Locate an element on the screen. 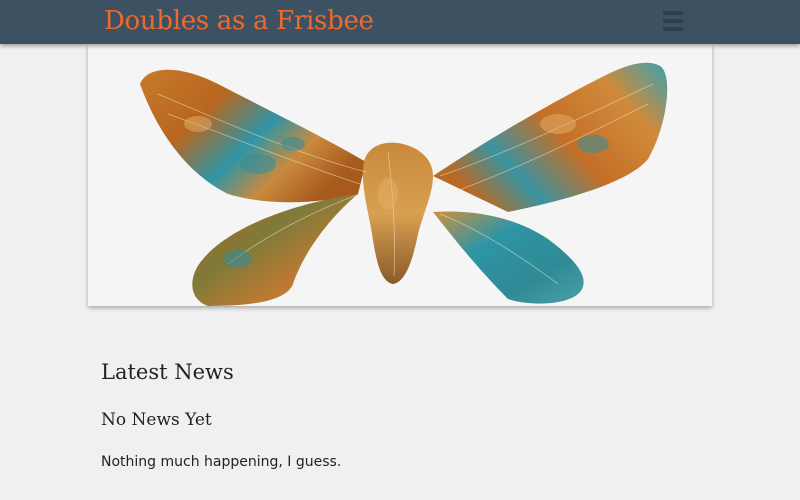  post-body: Nothing much happening, I guess. is located at coordinates (221, 462).